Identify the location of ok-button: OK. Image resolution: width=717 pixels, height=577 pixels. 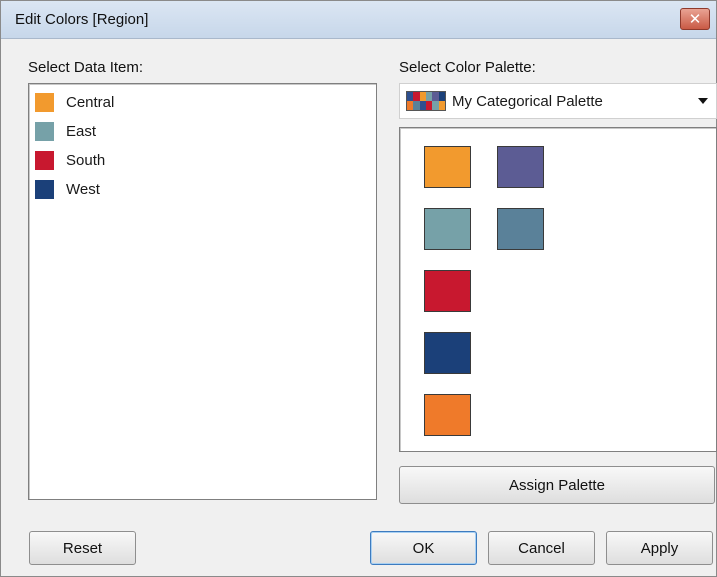
(423, 548).